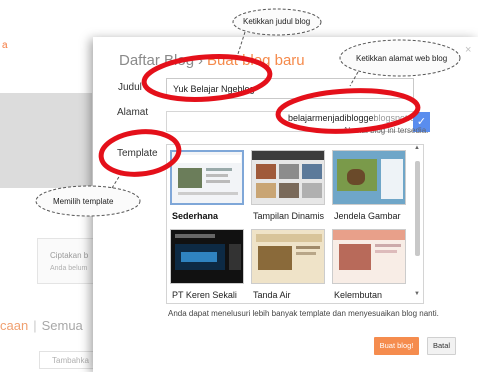  What do you see at coordinates (396, 346) in the screenshot?
I see `create-blog-button: Buat blog!` at bounding box center [396, 346].